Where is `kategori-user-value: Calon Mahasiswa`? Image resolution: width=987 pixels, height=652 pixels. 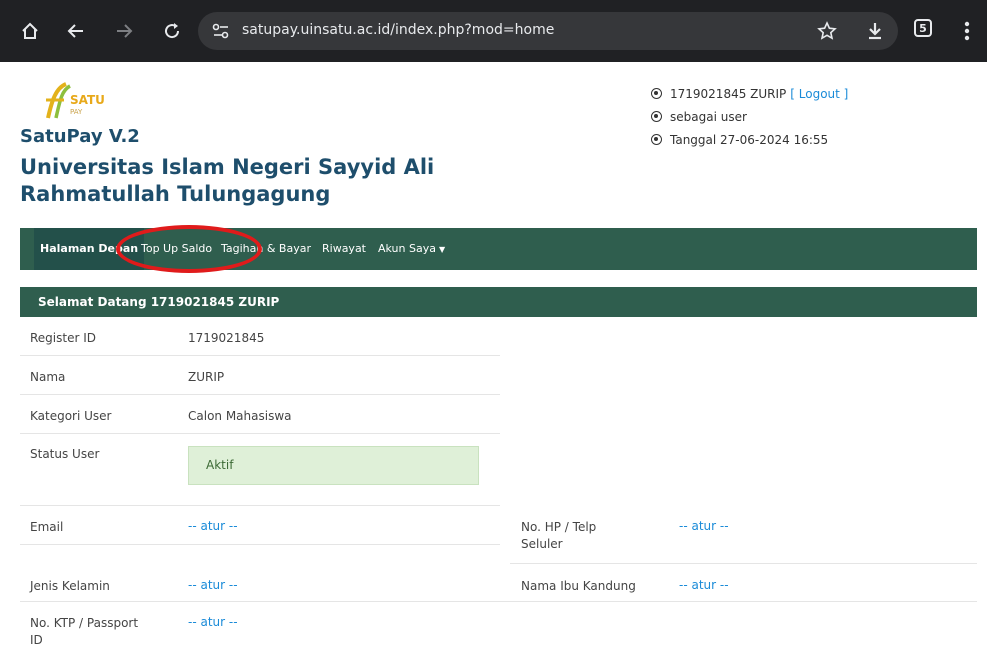
kategori-user-value: Calon Mahasiswa is located at coordinates (240, 416).